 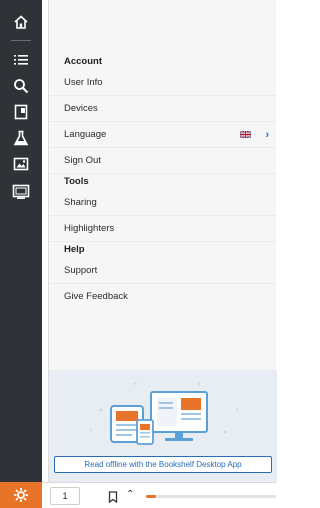 What do you see at coordinates (151, 496) in the screenshot?
I see `reading-progress-fill` at bounding box center [151, 496].